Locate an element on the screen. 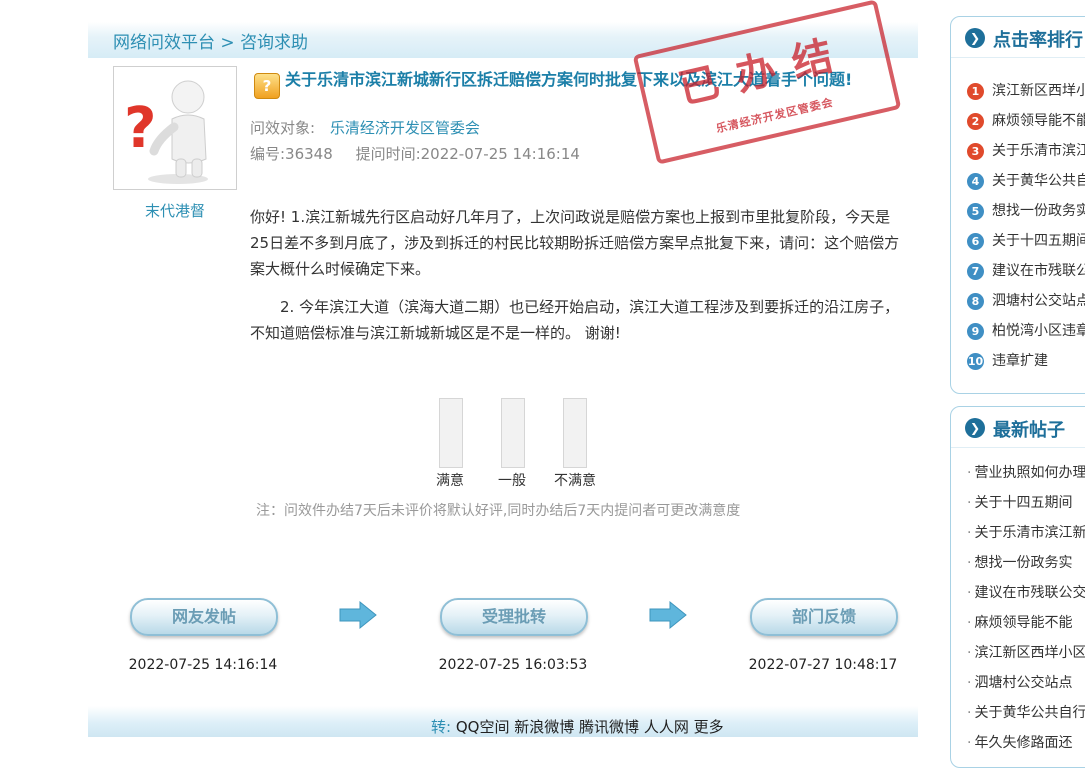 This screenshot has height=768, width=1085. latest-post-link: 关于黄华公共自行 is located at coordinates (1029, 713).